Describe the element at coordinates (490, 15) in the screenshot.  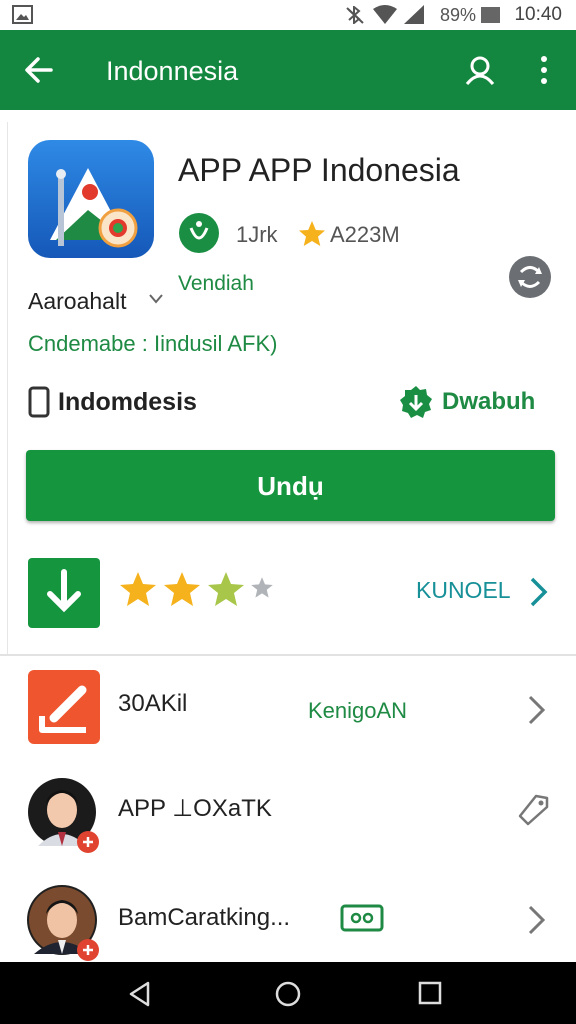
I see `battery-icon` at that location.